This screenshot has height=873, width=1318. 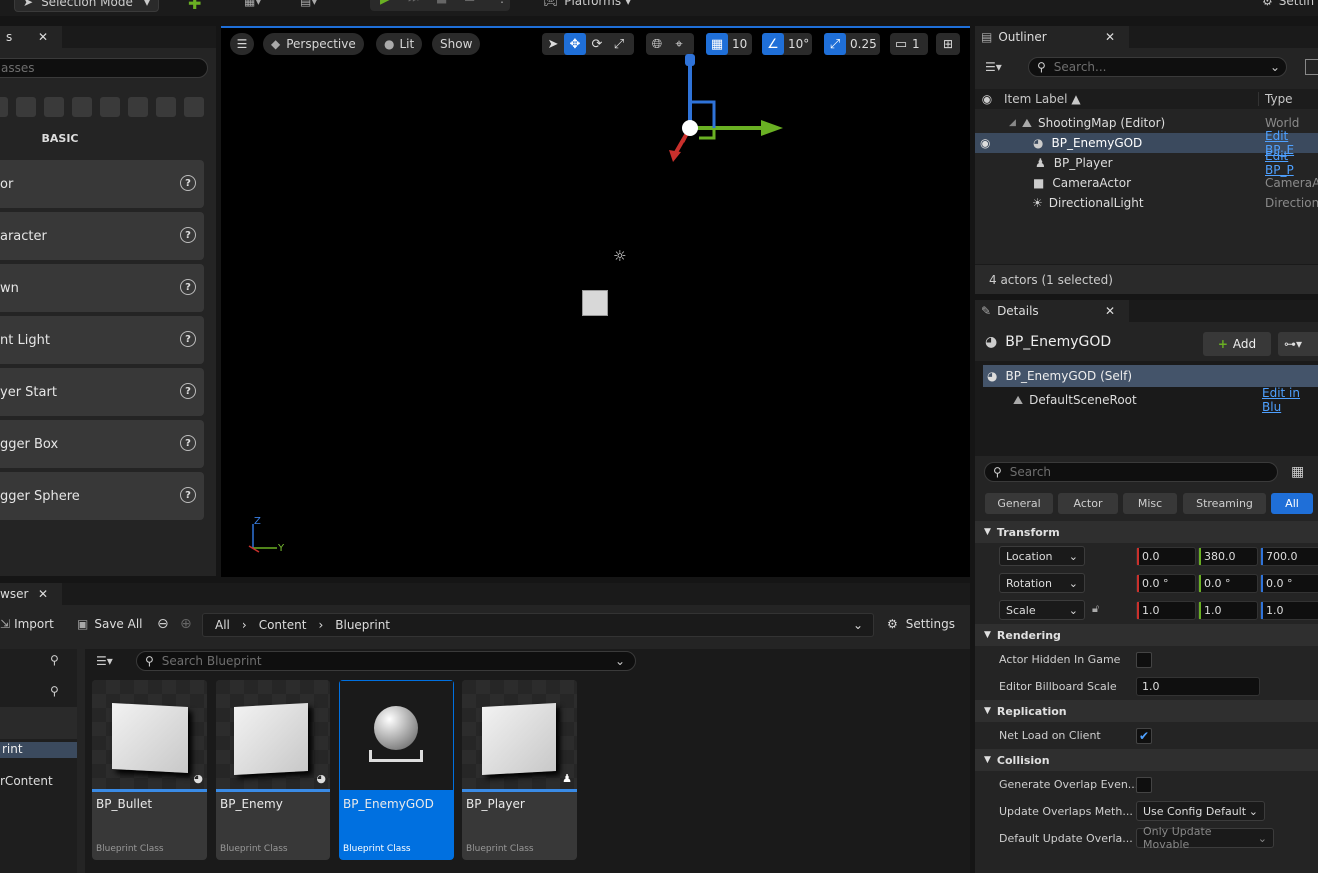 I want to click on breadcrumb-blueprint: Blueprint, so click(x=362, y=625).